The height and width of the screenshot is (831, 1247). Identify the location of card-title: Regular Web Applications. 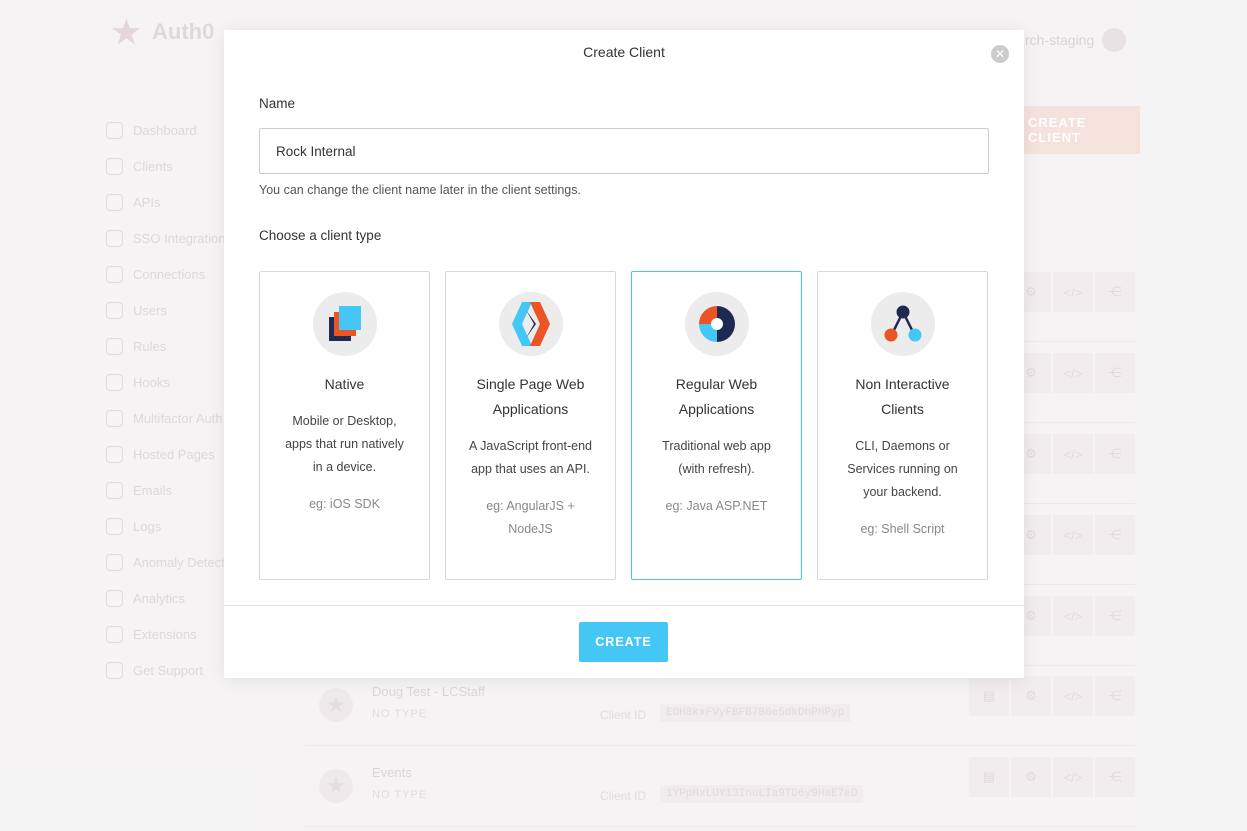
(716, 396).